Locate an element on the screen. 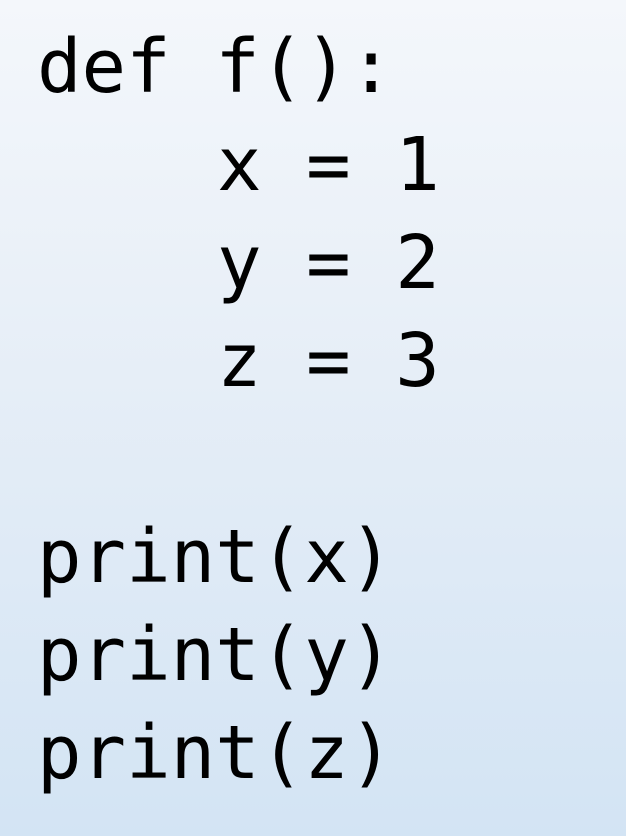 The image size is (626, 836). code-line-3: y = 2 is located at coordinates (328, 263).